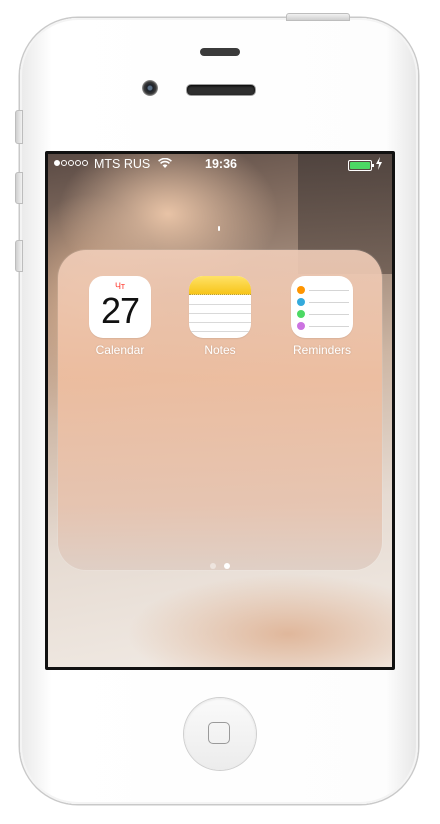  I want to click on volume-up-button, so click(19, 188).